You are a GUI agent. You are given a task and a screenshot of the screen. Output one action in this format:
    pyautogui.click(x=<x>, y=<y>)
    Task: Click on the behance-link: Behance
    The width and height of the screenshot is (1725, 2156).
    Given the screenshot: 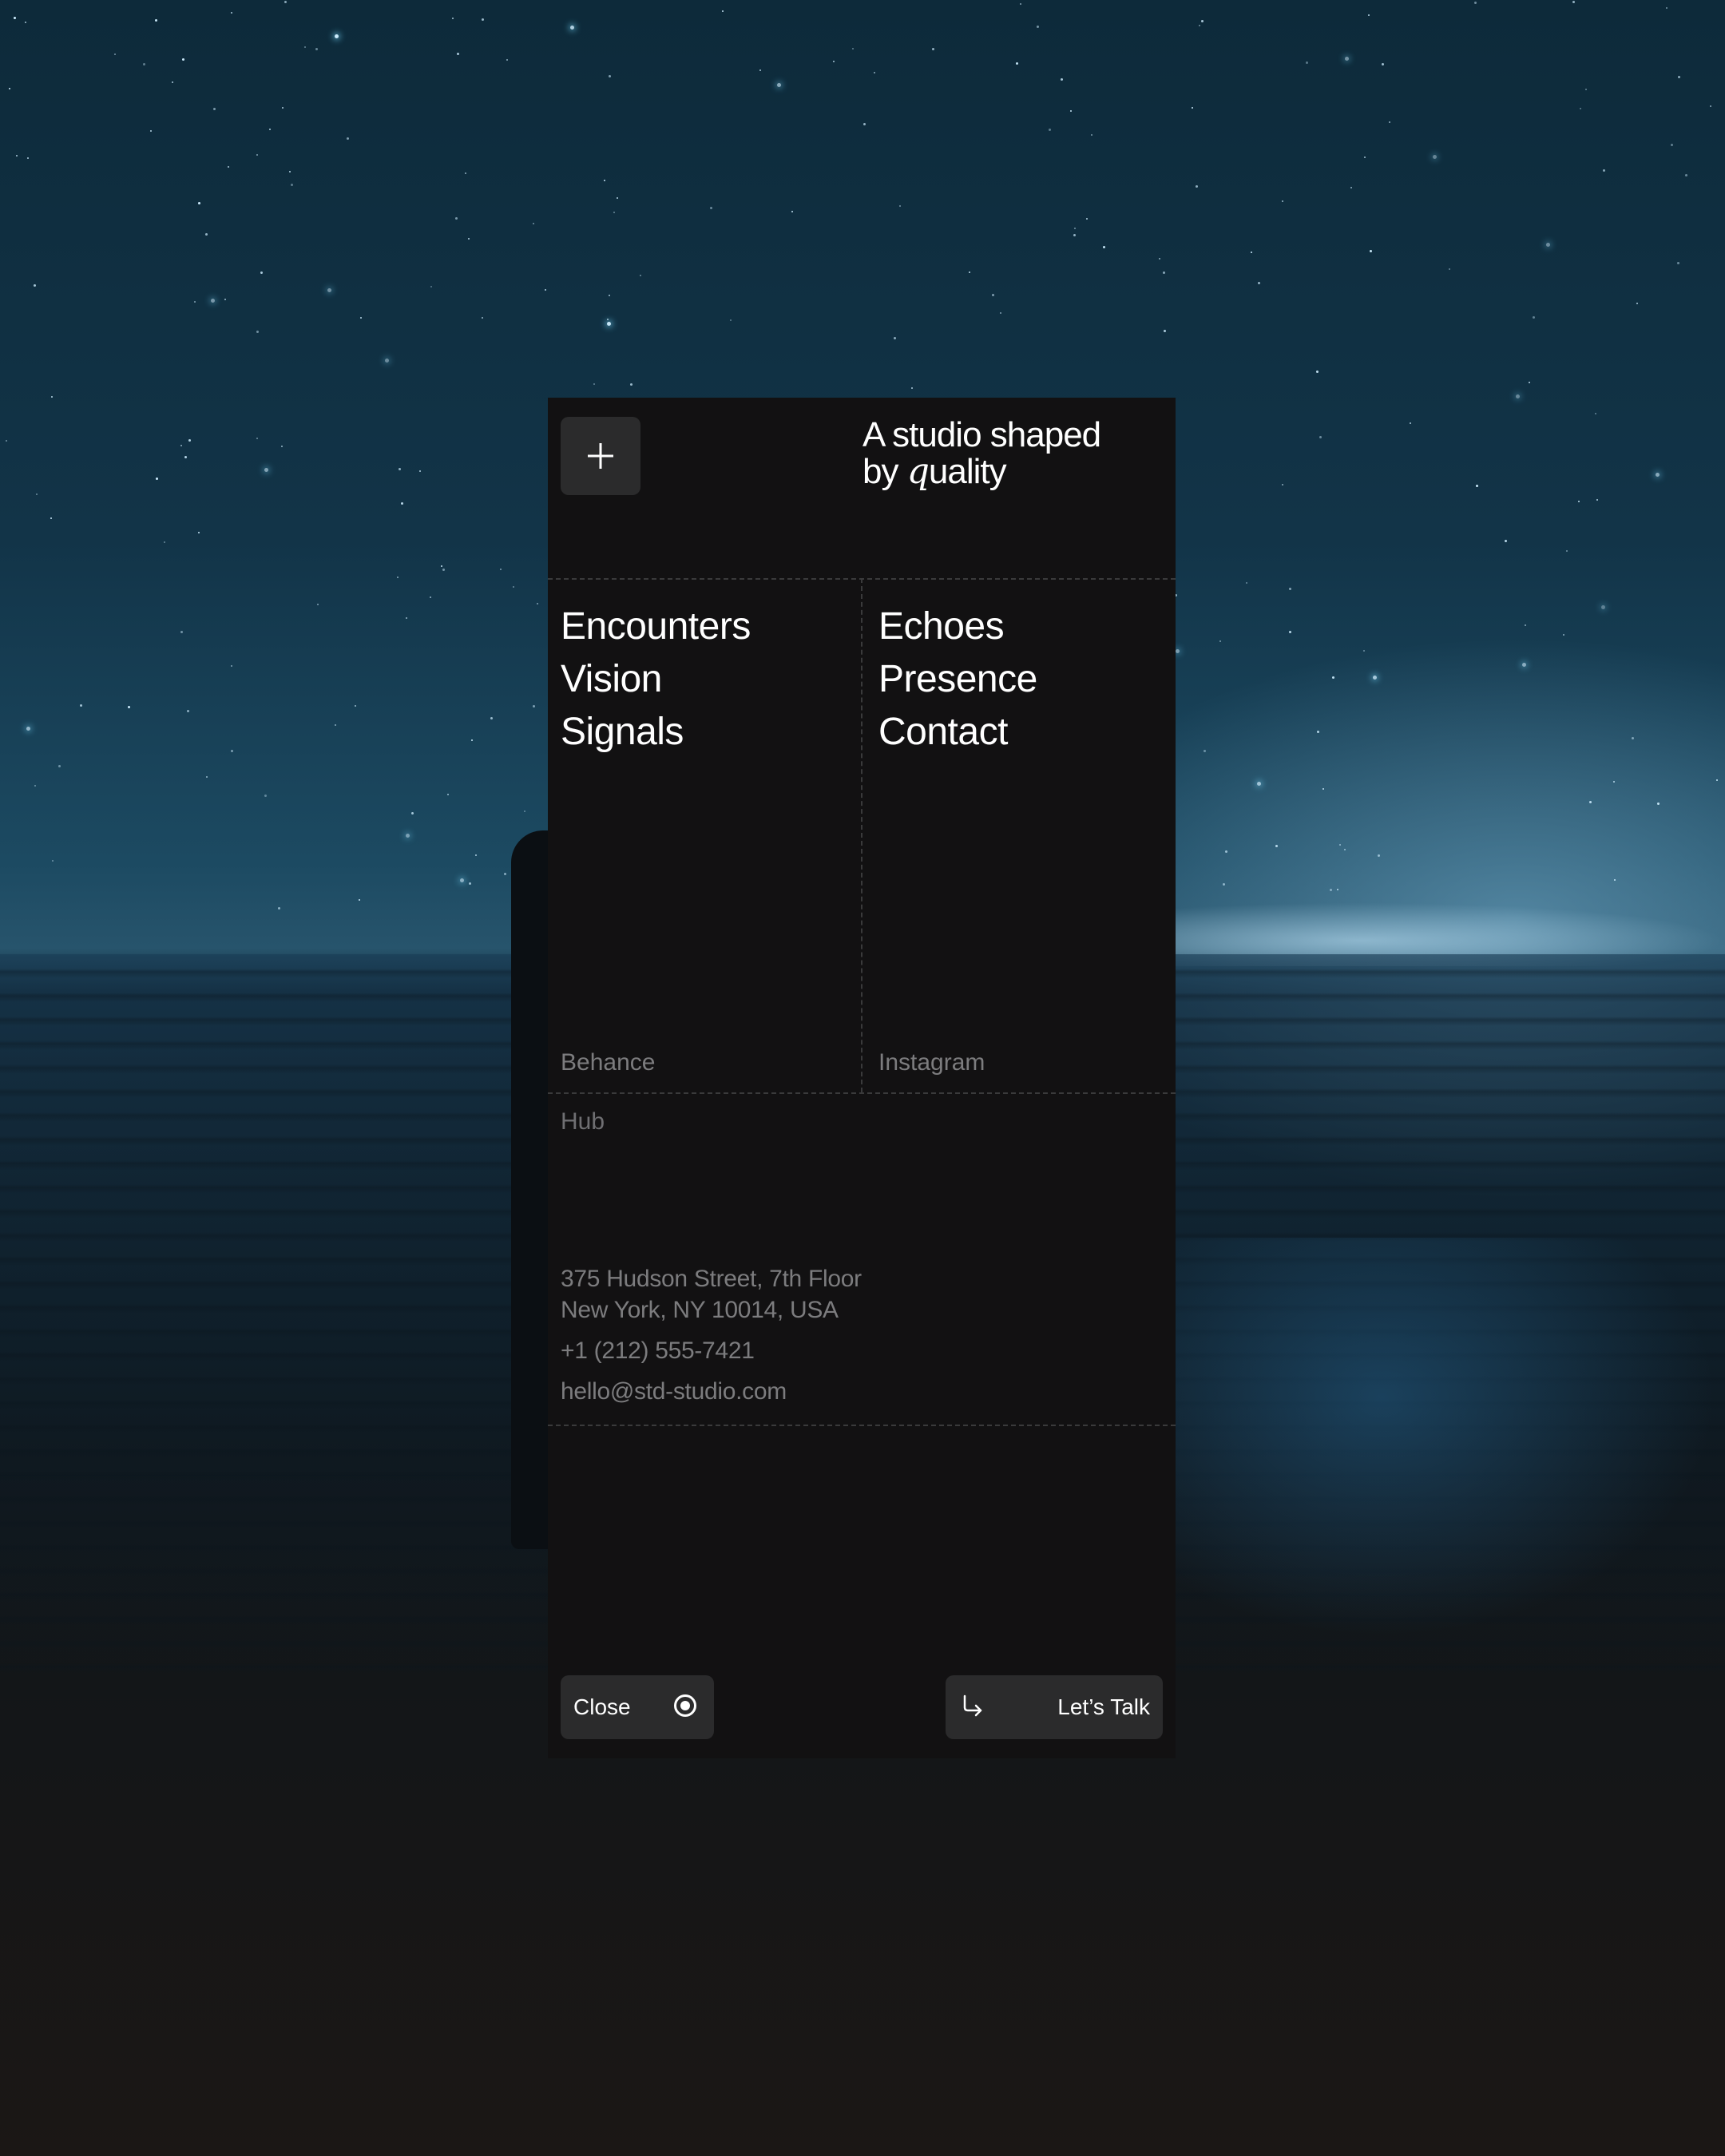 What is the action you would take?
    pyautogui.click(x=608, y=1062)
    